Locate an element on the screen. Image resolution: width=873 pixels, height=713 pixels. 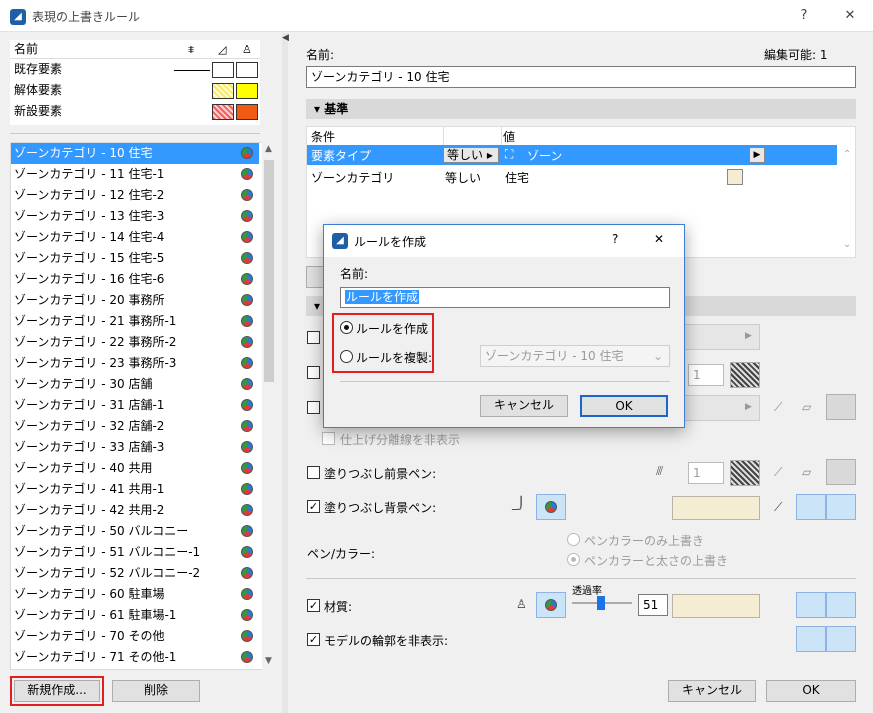
list-item: ゾーンカテゴリ - 30 店舗 is located at coordinates (135, 384).